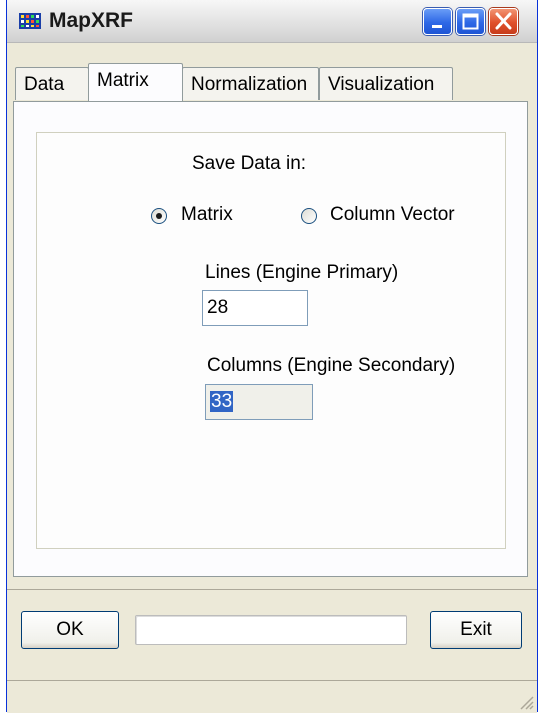 The height and width of the screenshot is (713, 544). What do you see at coordinates (249, 163) in the screenshot?
I see `save-data-label: Save Data in:` at bounding box center [249, 163].